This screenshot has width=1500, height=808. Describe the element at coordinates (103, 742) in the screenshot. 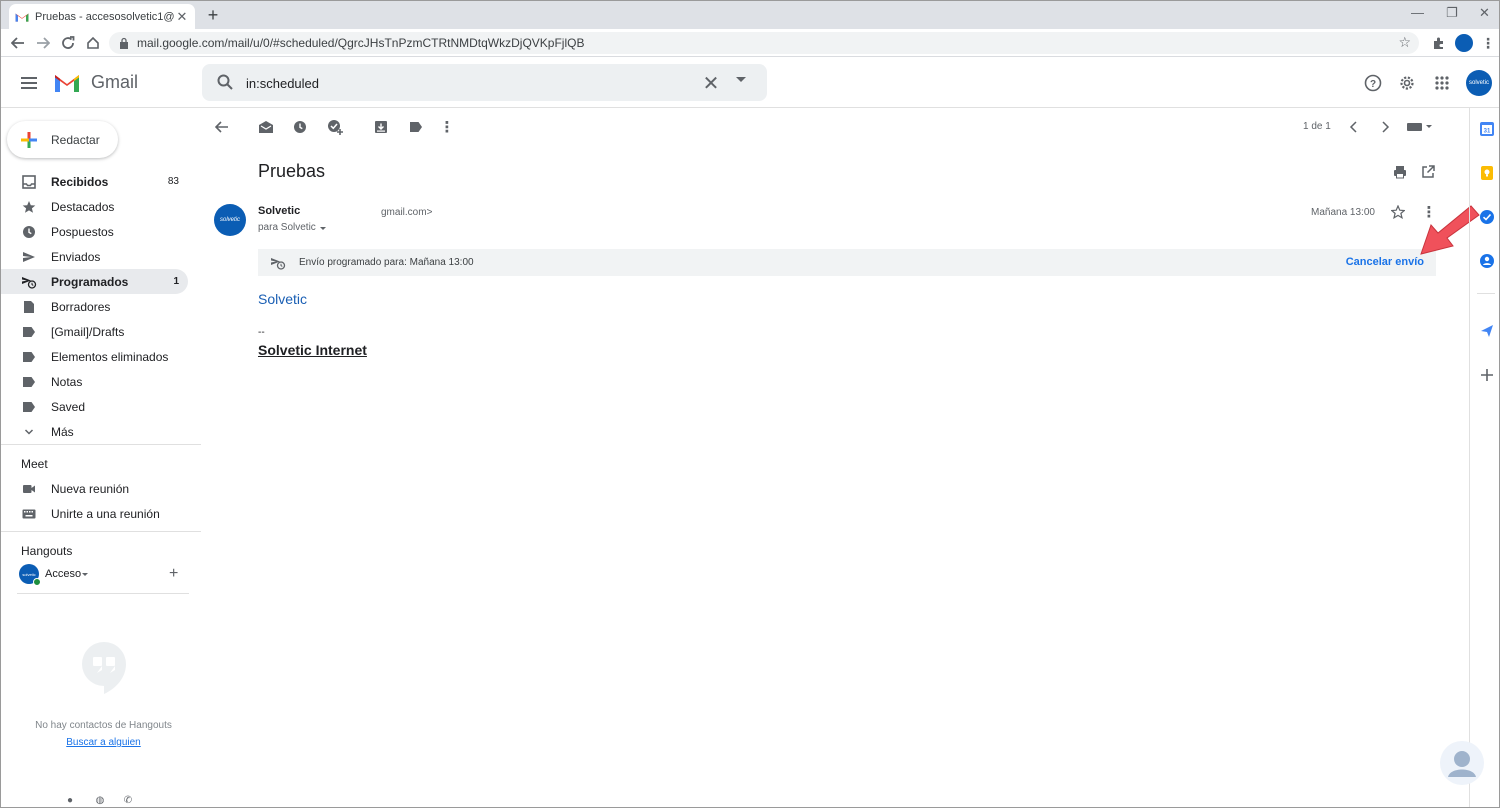

I see `find-someone-link: Buscar a alguien` at that location.